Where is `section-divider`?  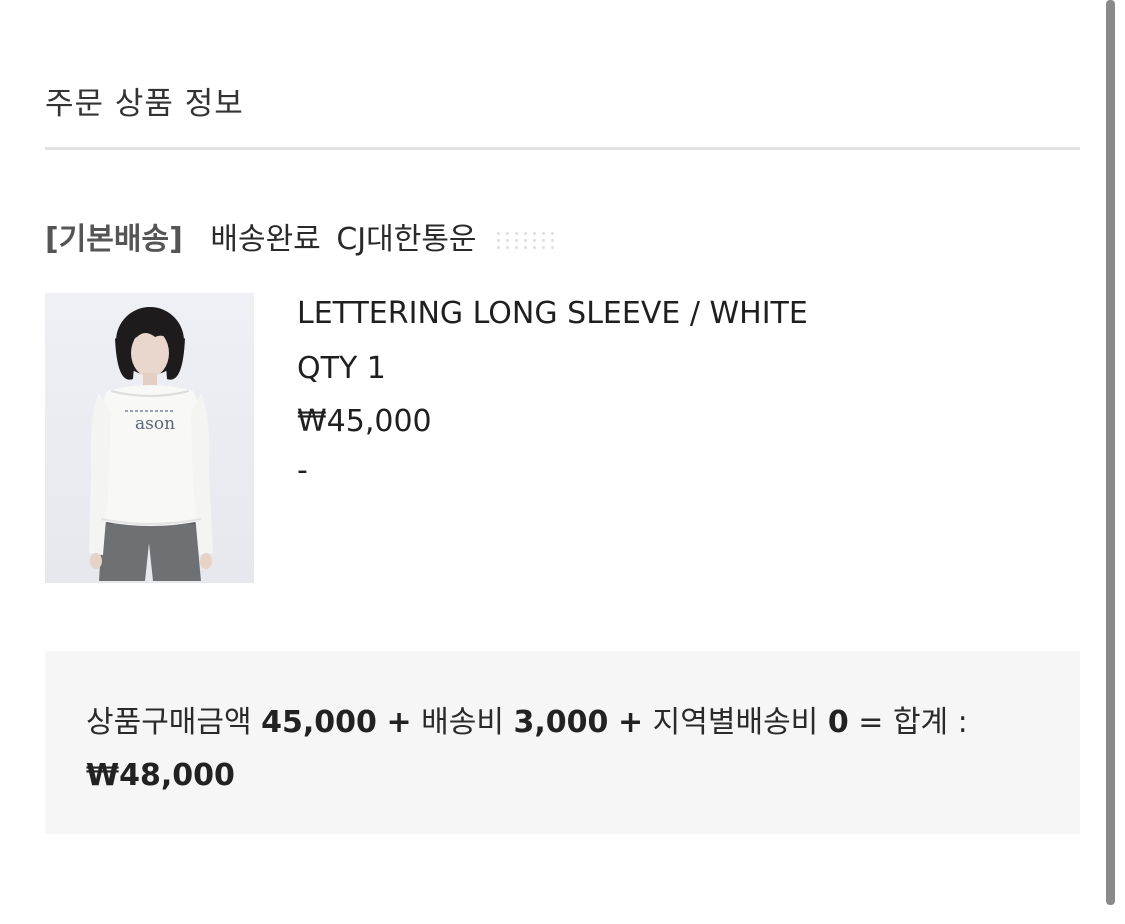 section-divider is located at coordinates (562, 148).